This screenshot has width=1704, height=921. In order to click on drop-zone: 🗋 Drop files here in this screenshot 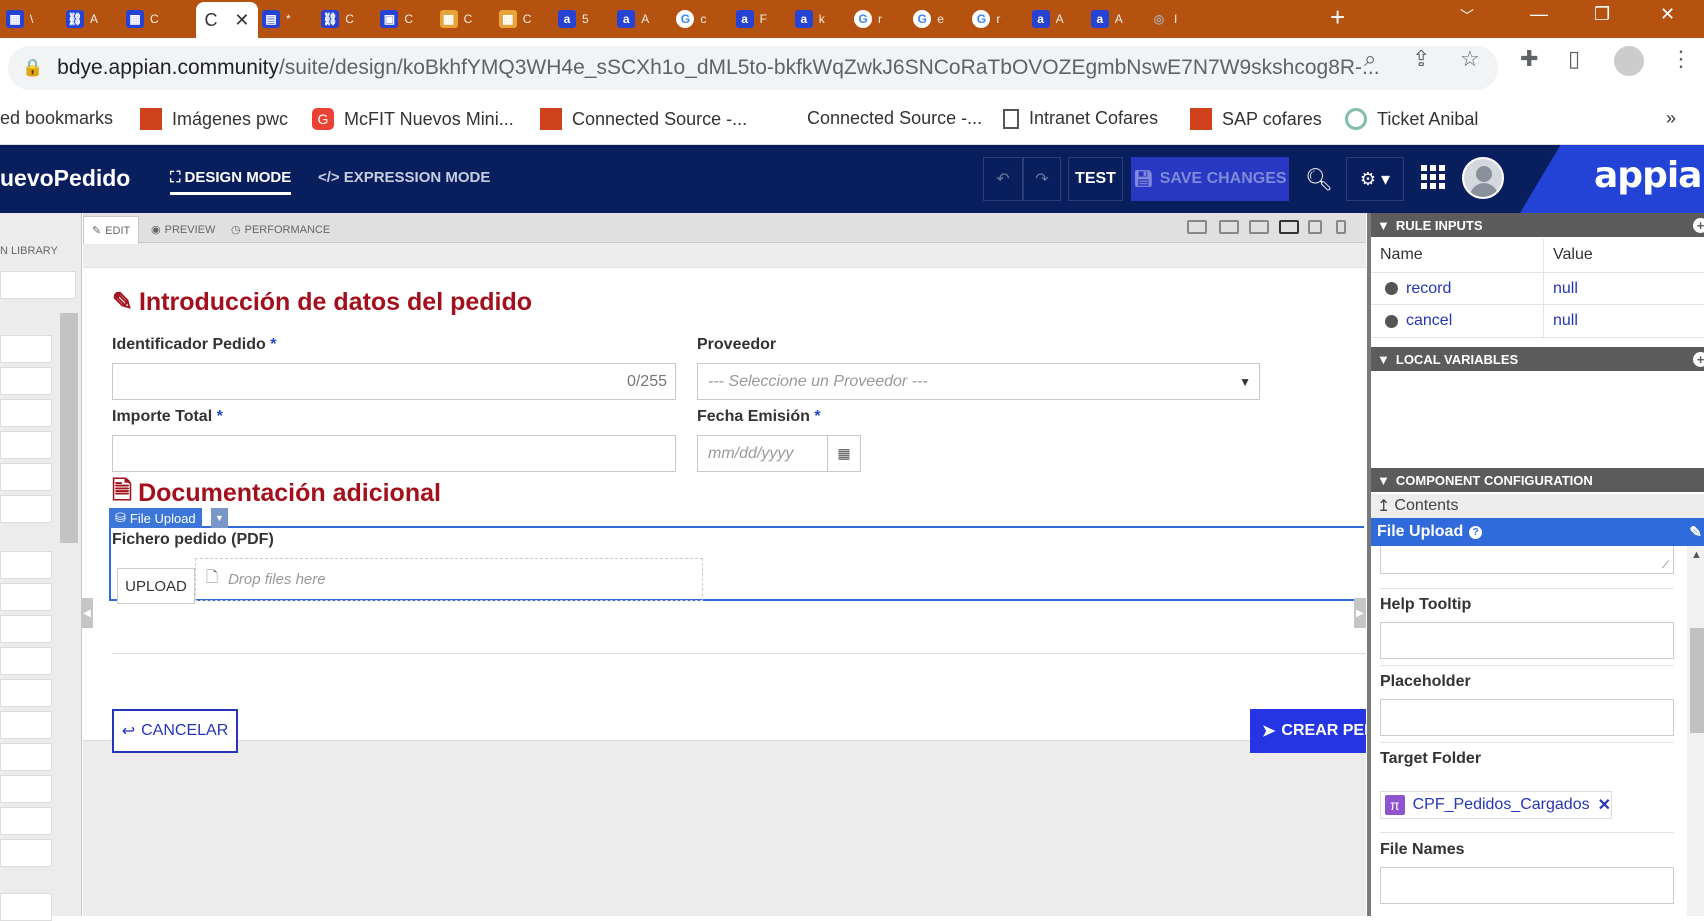, I will do `click(449, 579)`.